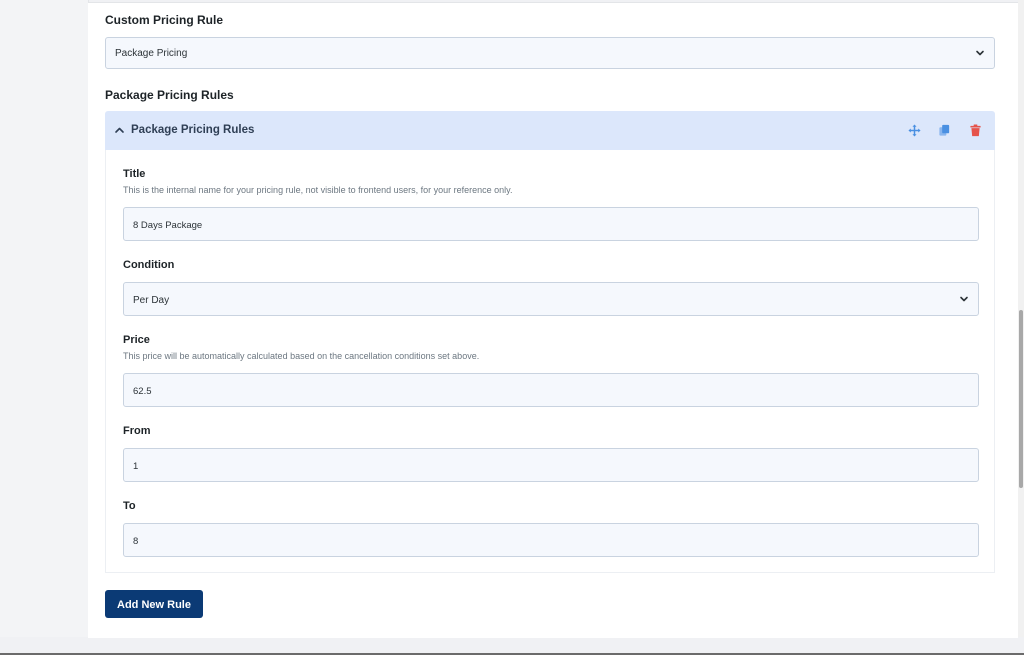 The height and width of the screenshot is (655, 1024). Describe the element at coordinates (551, 390) in the screenshot. I see `price-input: 62.5` at that location.